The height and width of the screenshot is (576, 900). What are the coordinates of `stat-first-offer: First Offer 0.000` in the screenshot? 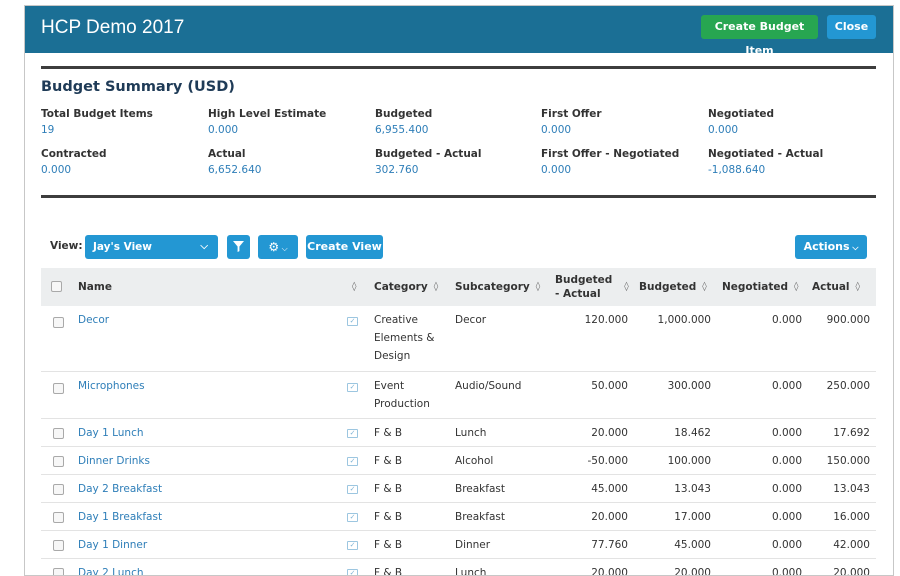 It's located at (621, 122).